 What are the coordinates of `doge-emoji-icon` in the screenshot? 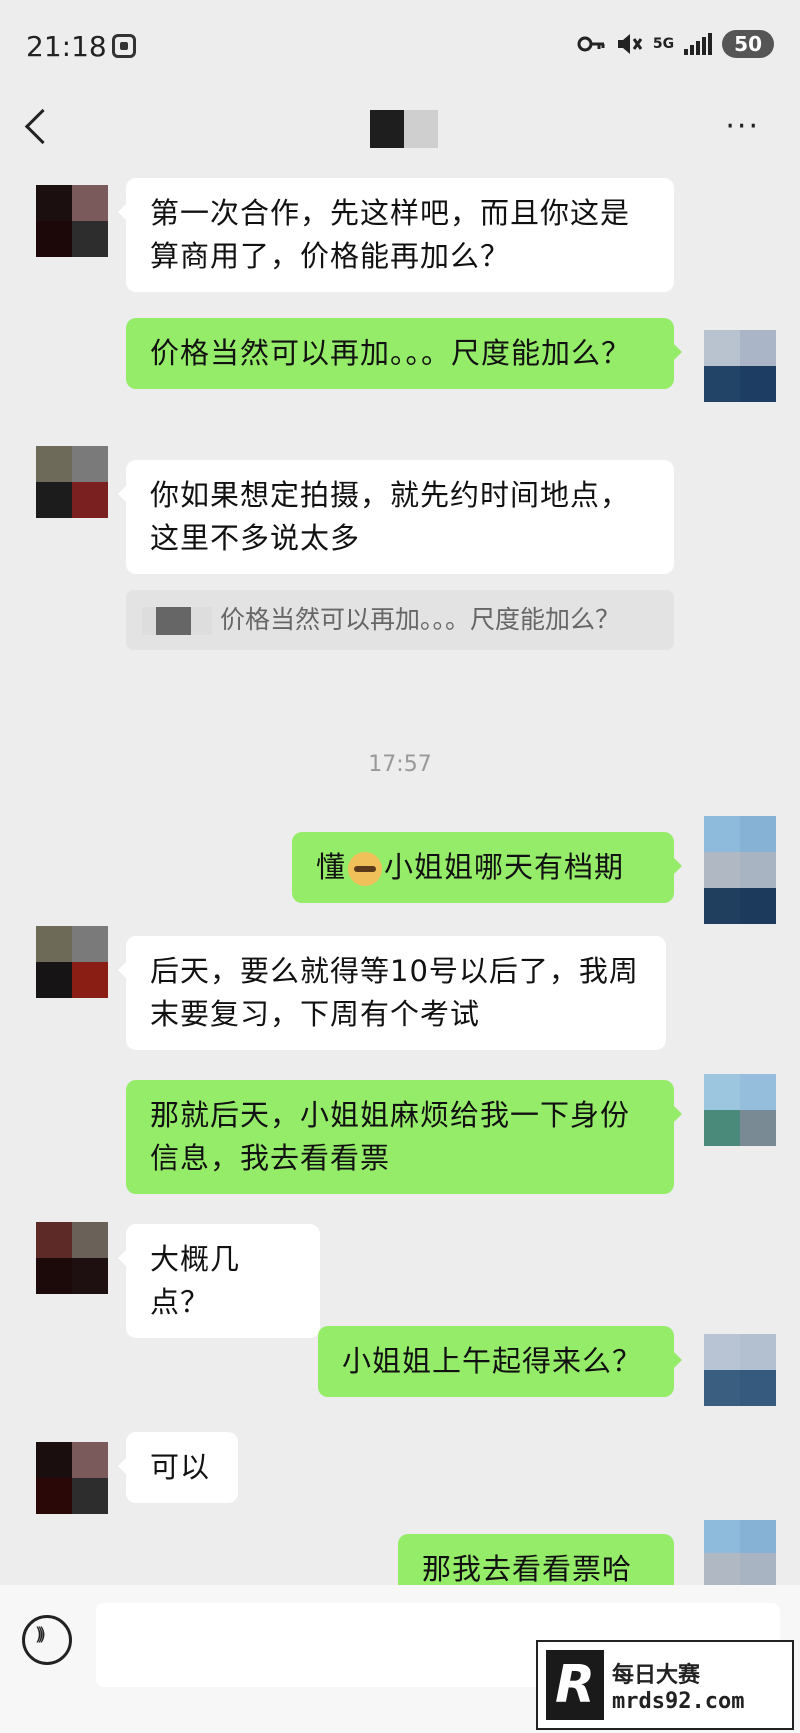 It's located at (365, 869).